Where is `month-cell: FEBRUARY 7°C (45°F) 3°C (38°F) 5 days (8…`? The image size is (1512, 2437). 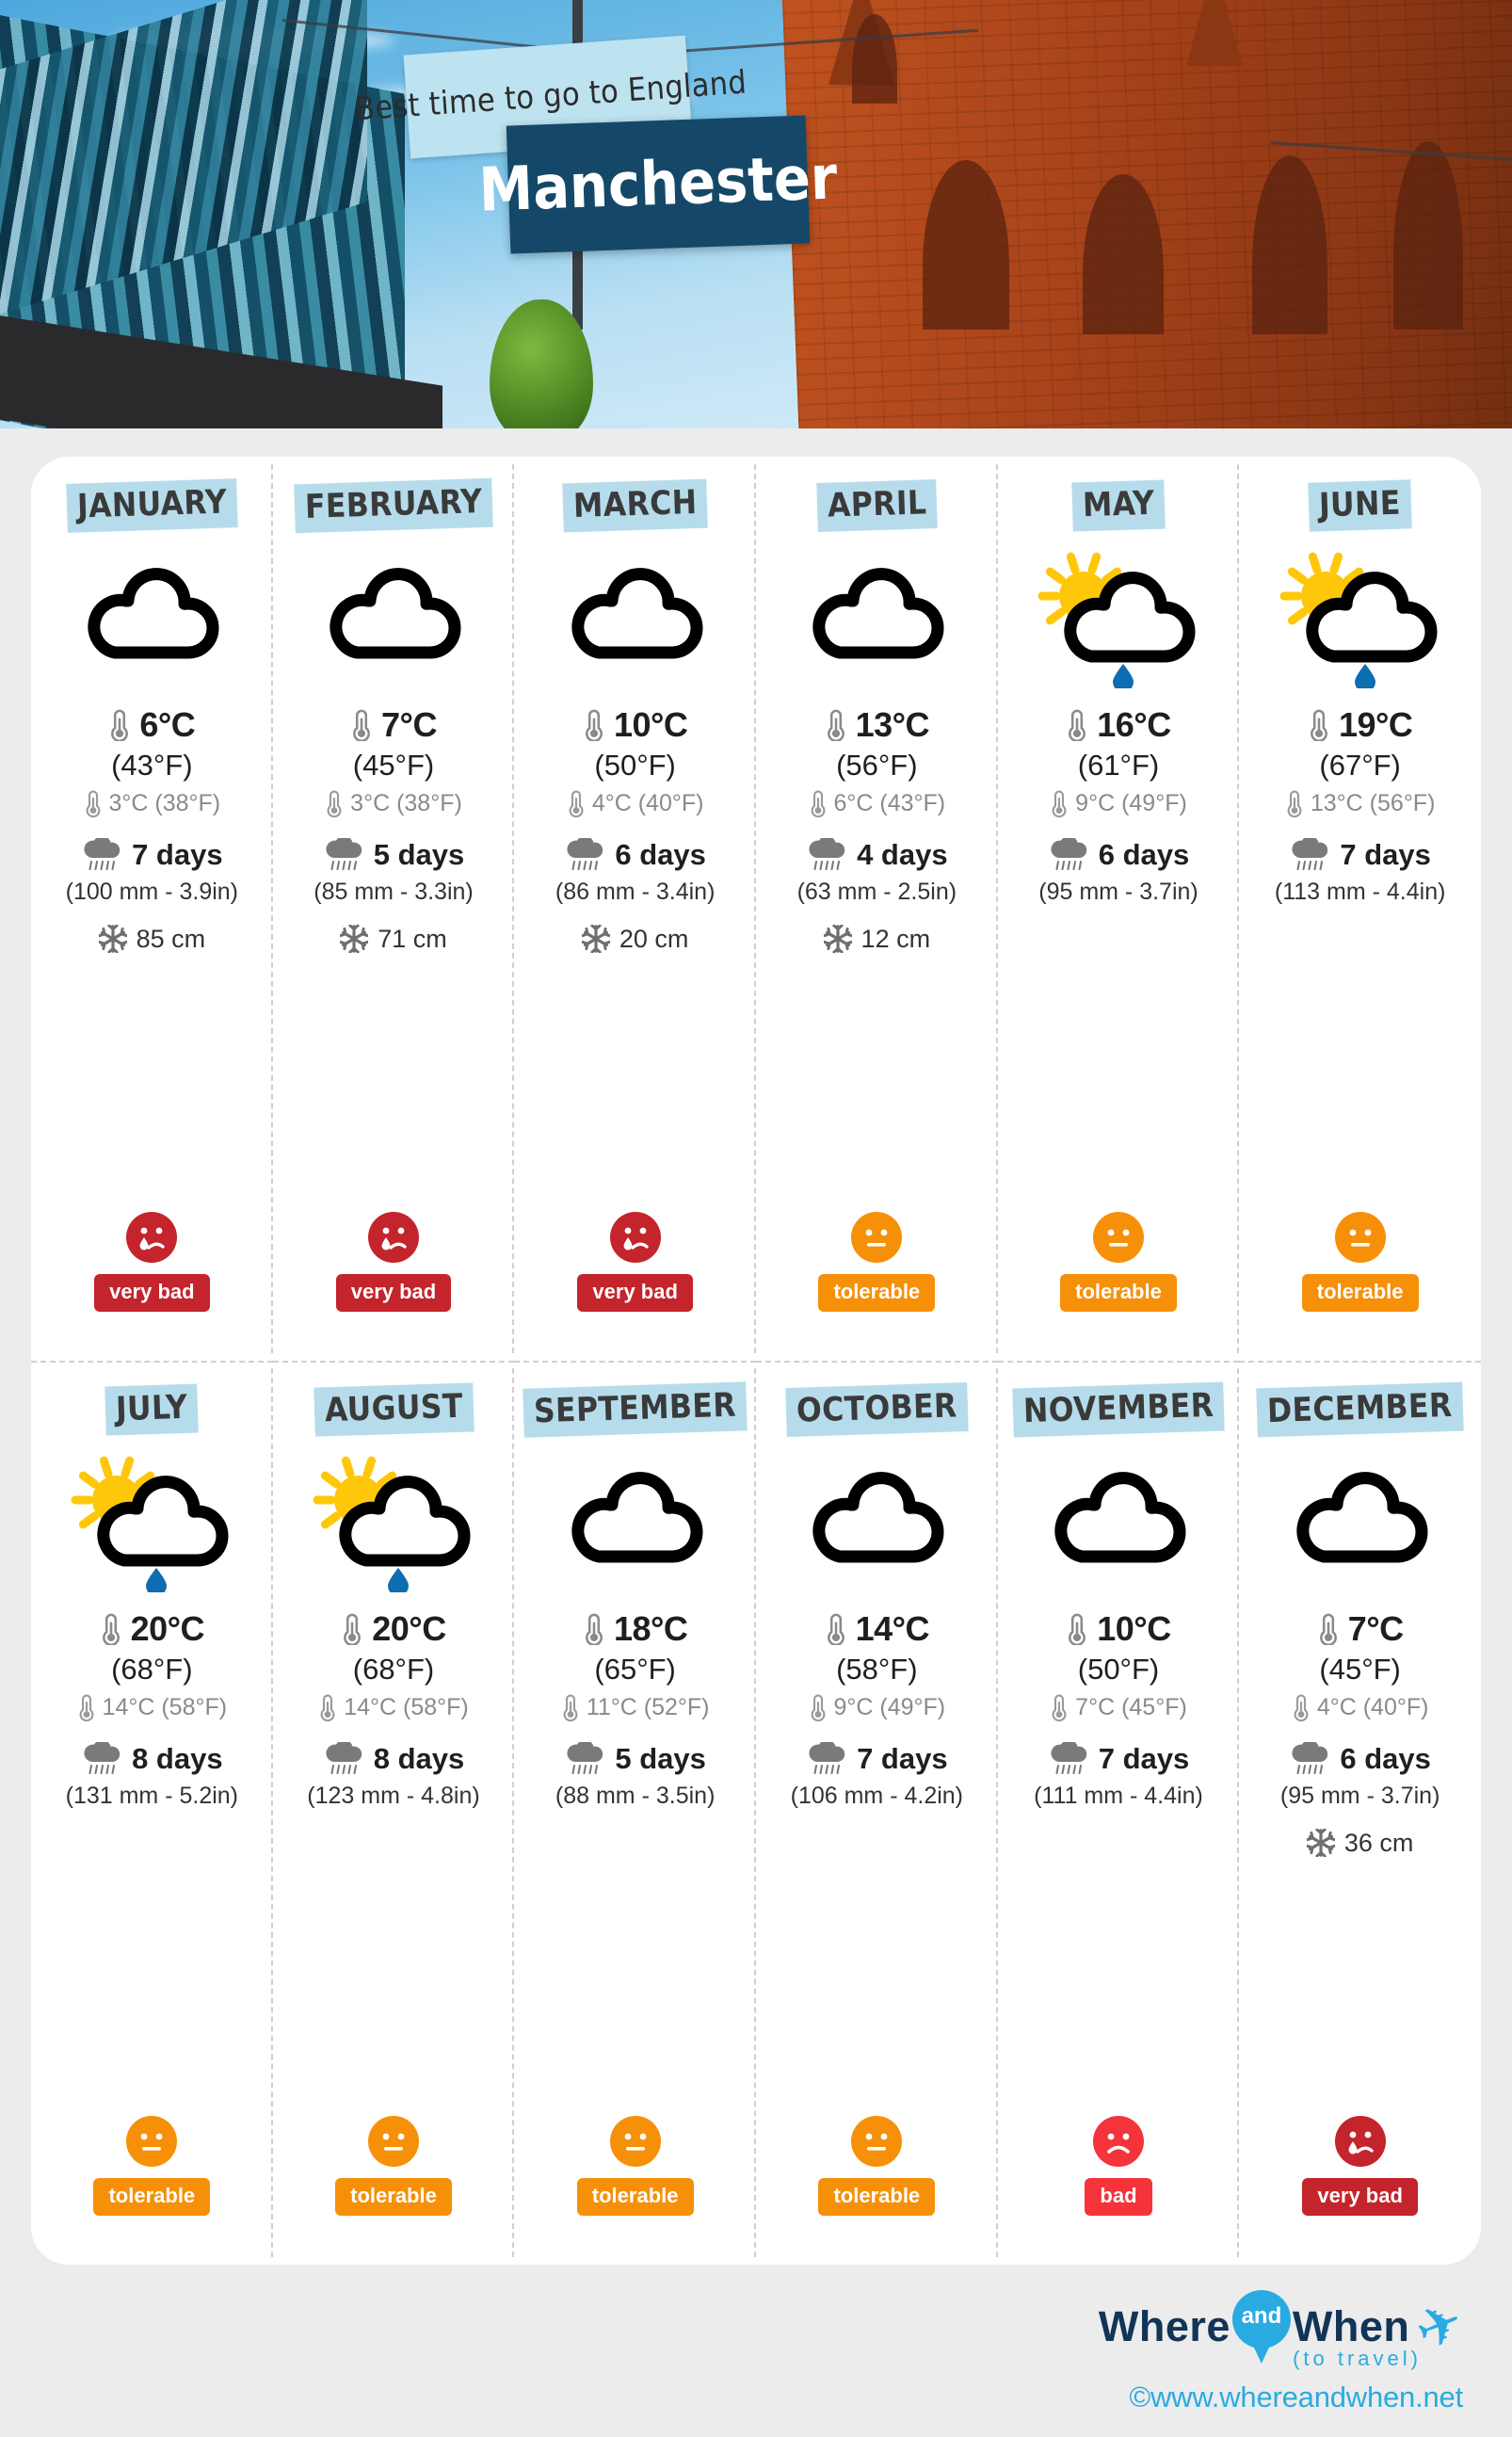
month-cell: FEBRUARY 7°C (45°F) 3°C (38°F) 5 days (8… is located at coordinates (394, 909).